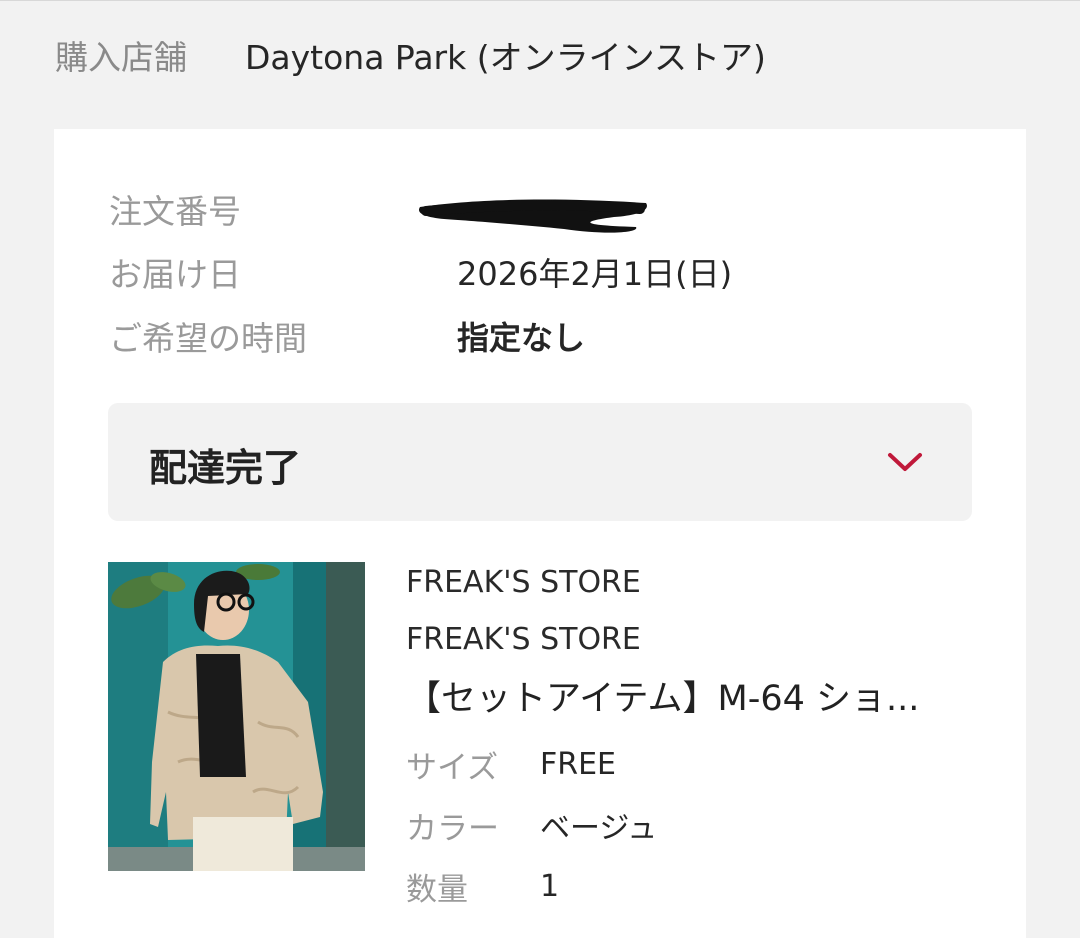  I want to click on redacted-order-number, so click(533, 216).